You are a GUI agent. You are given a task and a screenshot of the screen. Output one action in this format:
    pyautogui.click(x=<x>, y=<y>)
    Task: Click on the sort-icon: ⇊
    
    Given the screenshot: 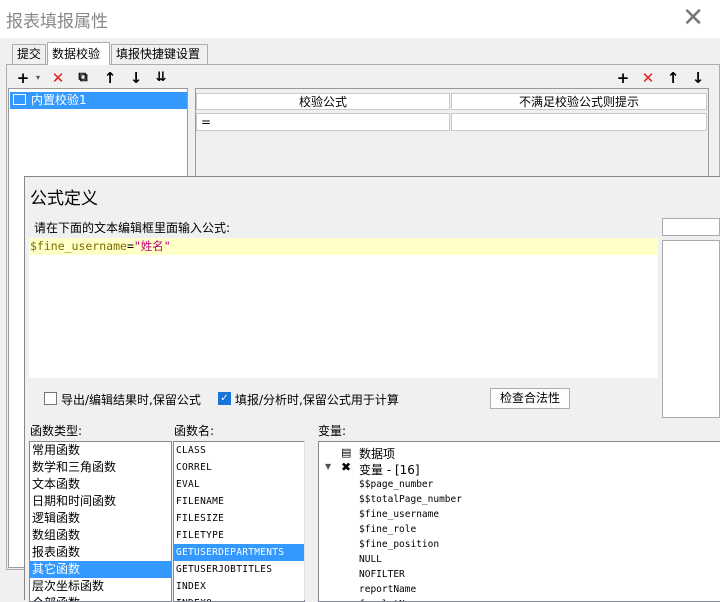 What is the action you would take?
    pyautogui.click(x=161, y=78)
    